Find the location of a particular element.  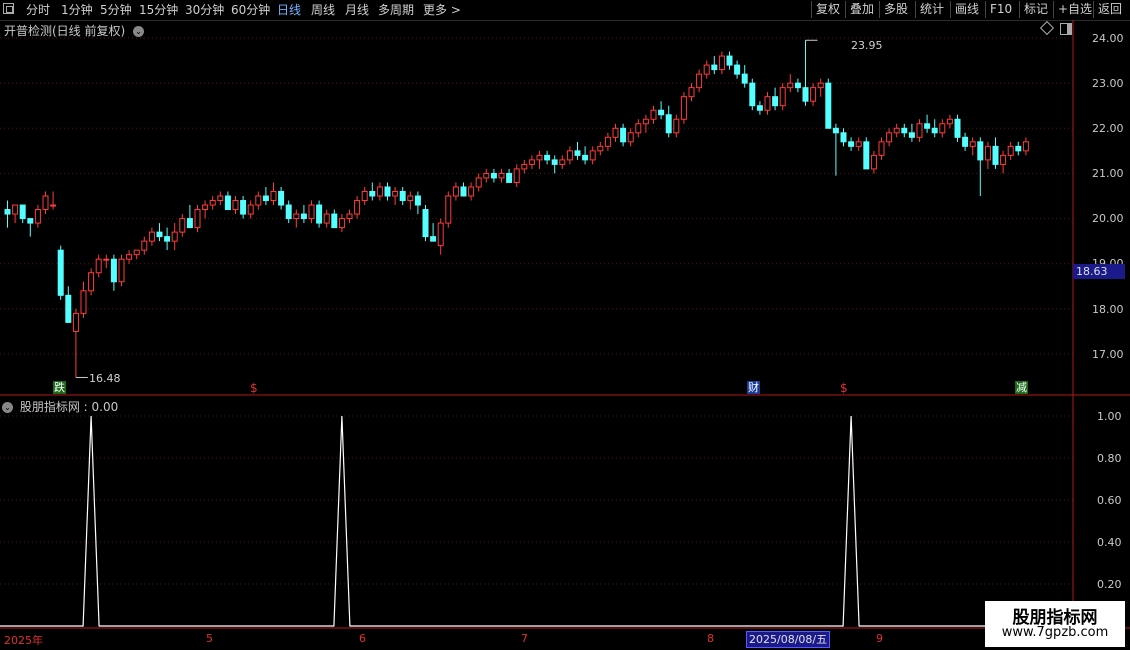

draw-line-button: 画线 is located at coordinates (966, 9).